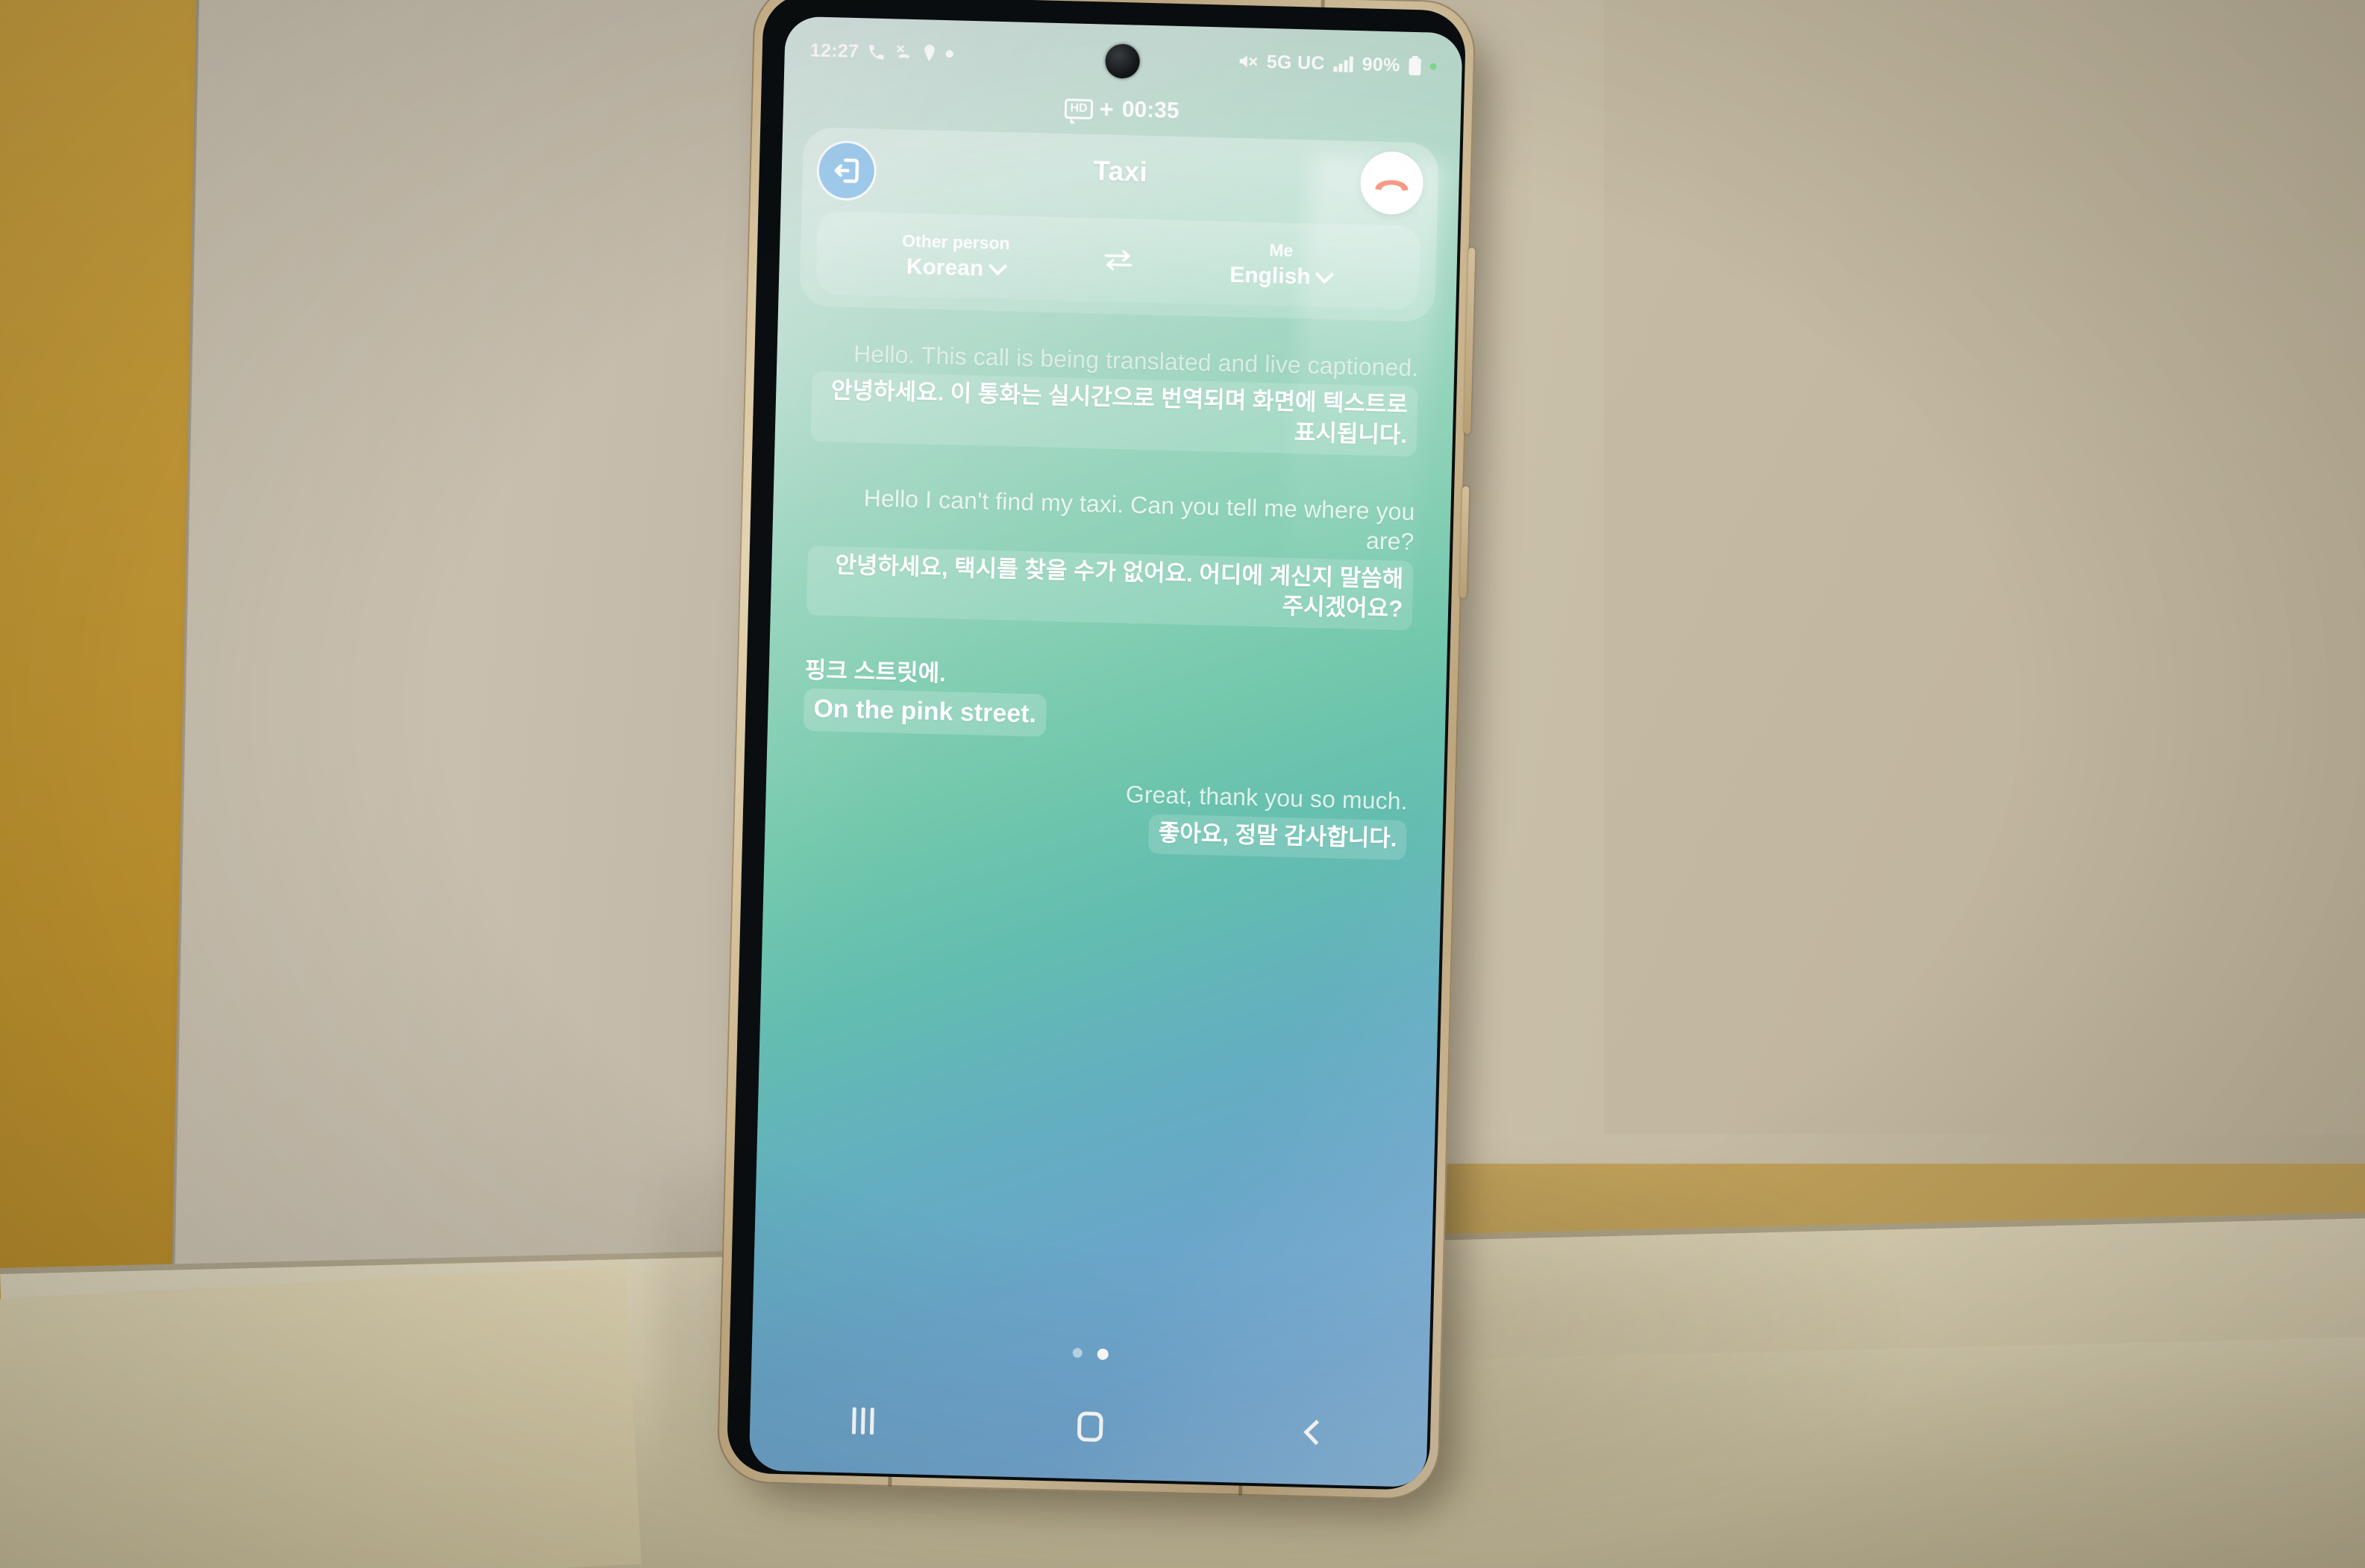  I want to click on status-bar-clock: 12:27, so click(834, 50).